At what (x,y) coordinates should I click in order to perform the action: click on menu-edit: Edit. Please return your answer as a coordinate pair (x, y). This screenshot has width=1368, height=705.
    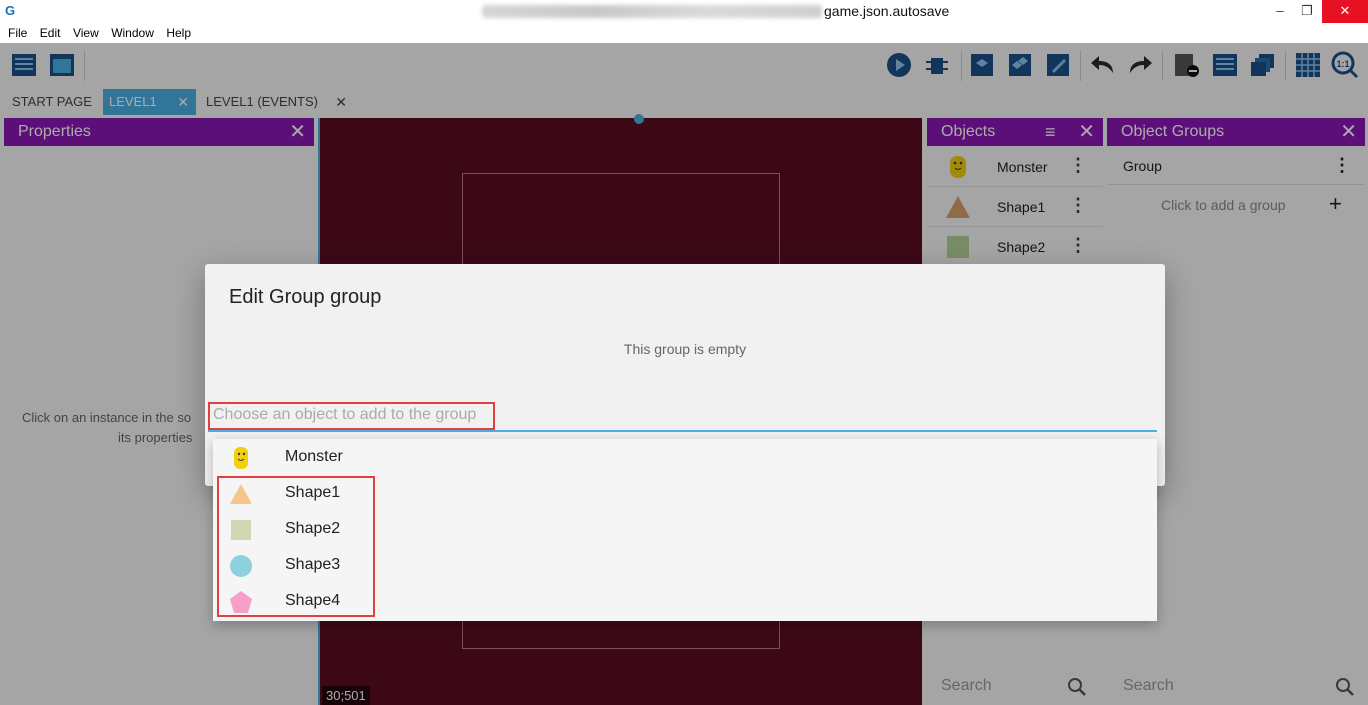
    Looking at the image, I should click on (50, 31).